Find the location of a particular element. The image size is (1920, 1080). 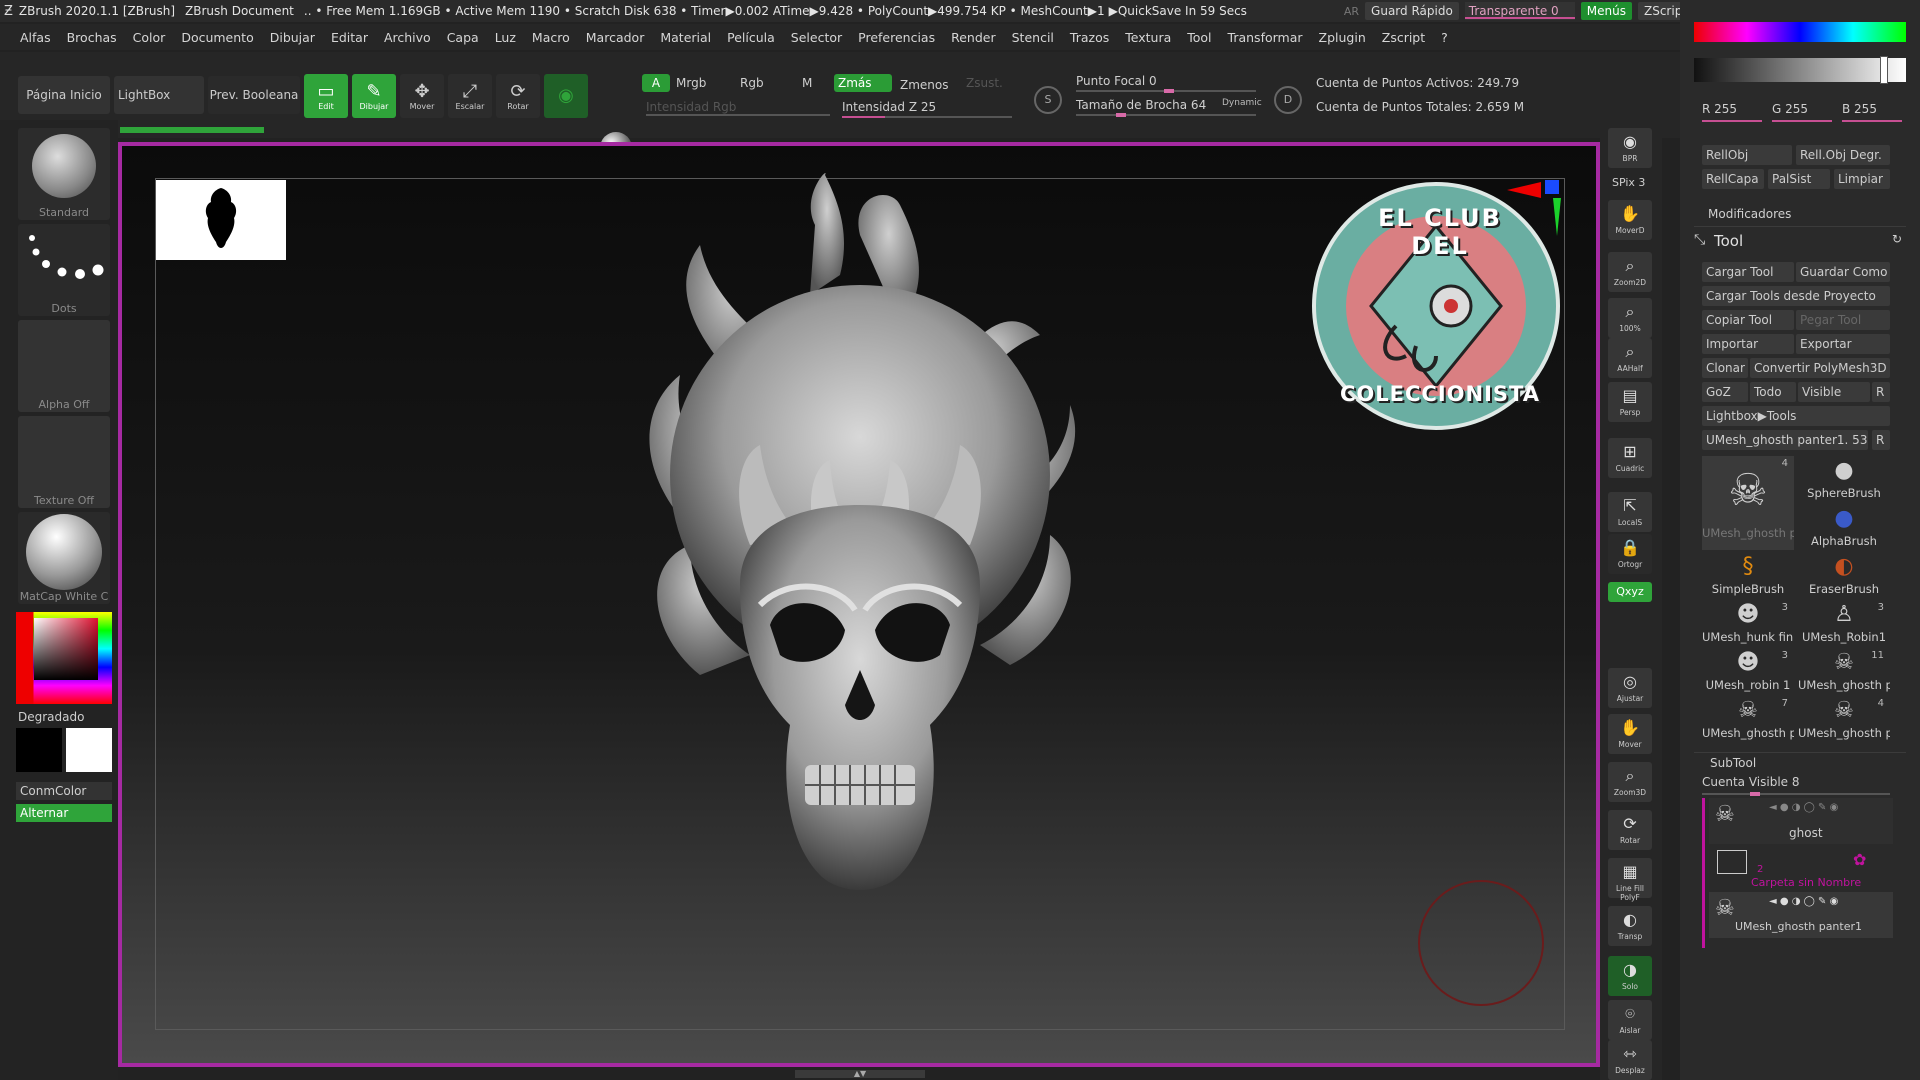

menus-toggle: Menús is located at coordinates (1606, 11).